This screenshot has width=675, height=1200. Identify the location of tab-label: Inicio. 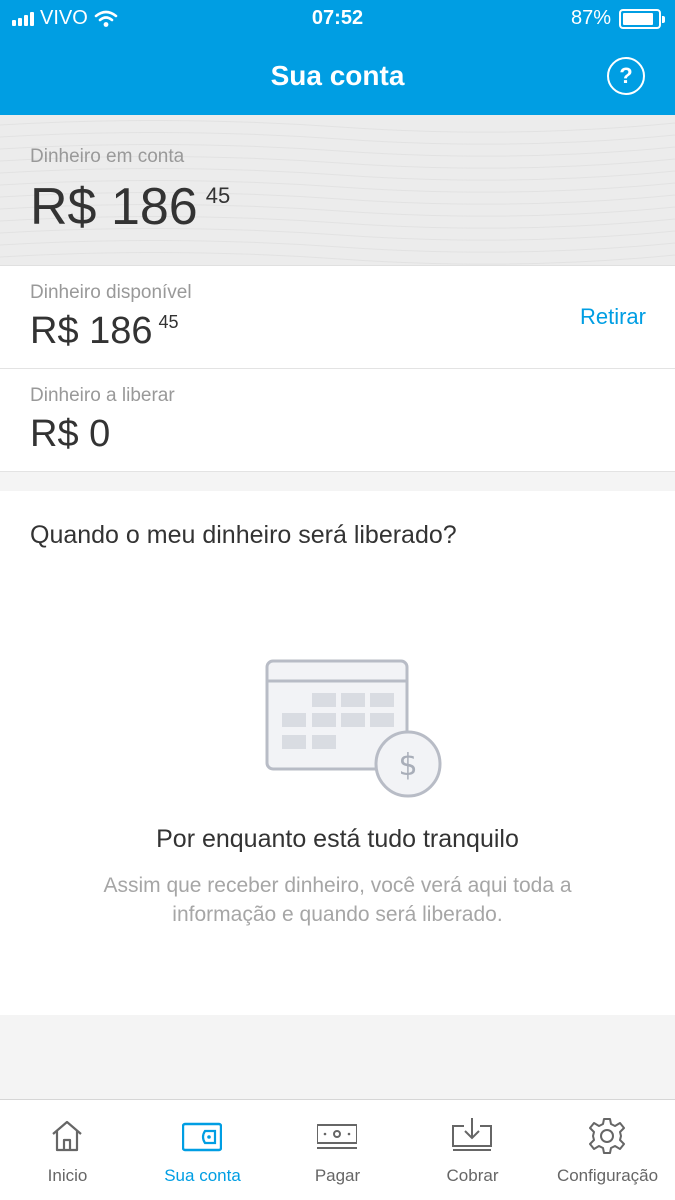
(67, 1175).